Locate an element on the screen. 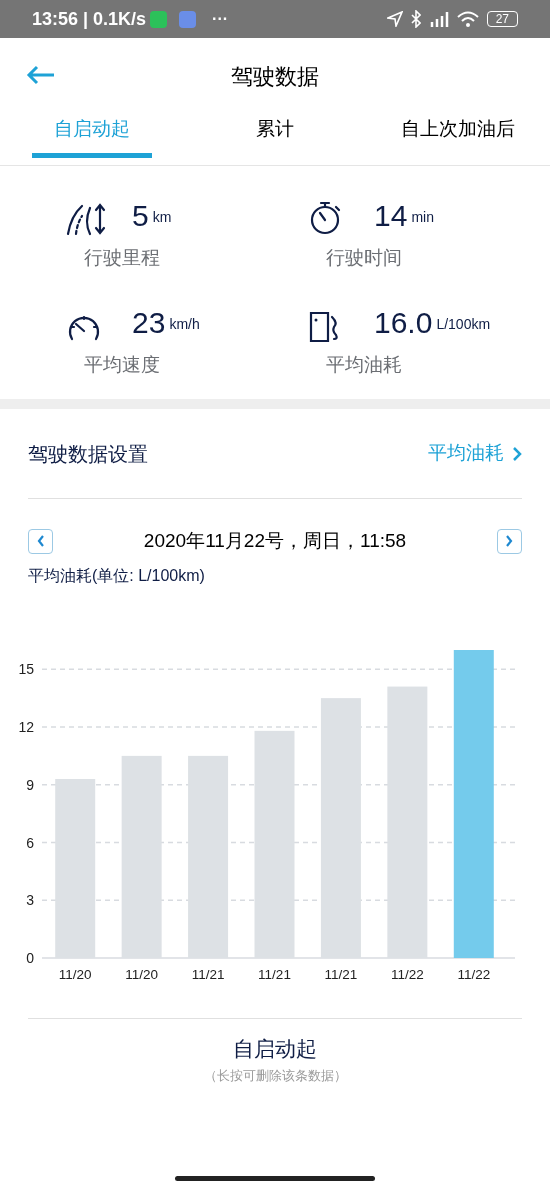 This screenshot has width=550, height=1191. road-icon is located at coordinates (86, 219).